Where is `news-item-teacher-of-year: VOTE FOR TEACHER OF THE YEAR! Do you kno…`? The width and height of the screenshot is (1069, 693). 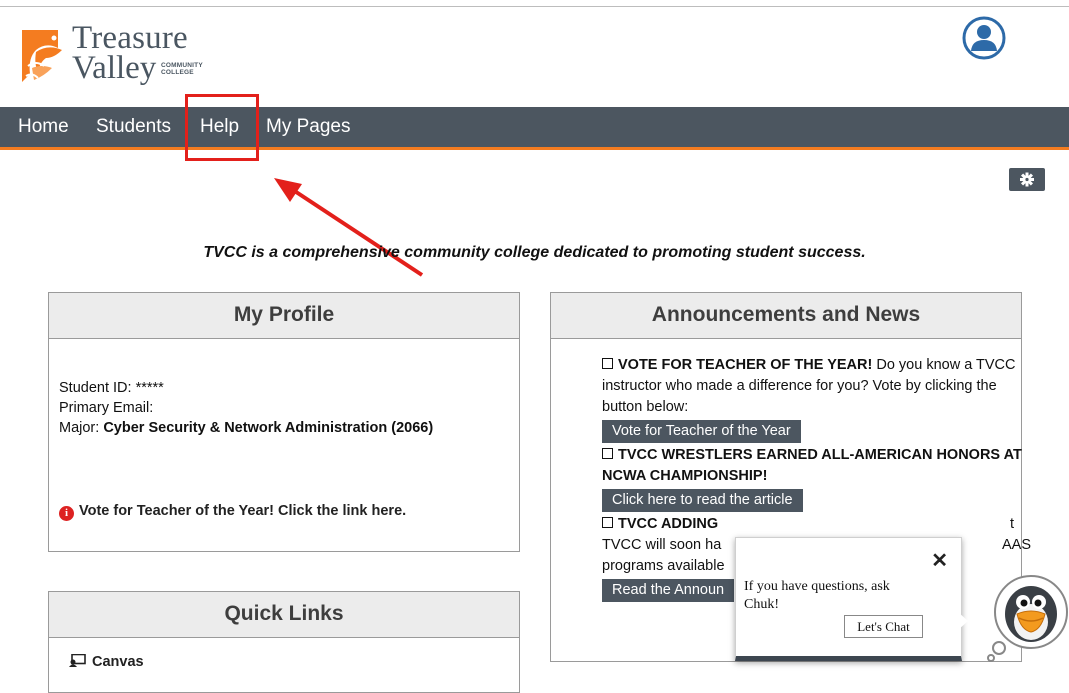 news-item-teacher-of-year: VOTE FOR TEACHER OF THE YEAR! Do you kno… is located at coordinates (812, 386).